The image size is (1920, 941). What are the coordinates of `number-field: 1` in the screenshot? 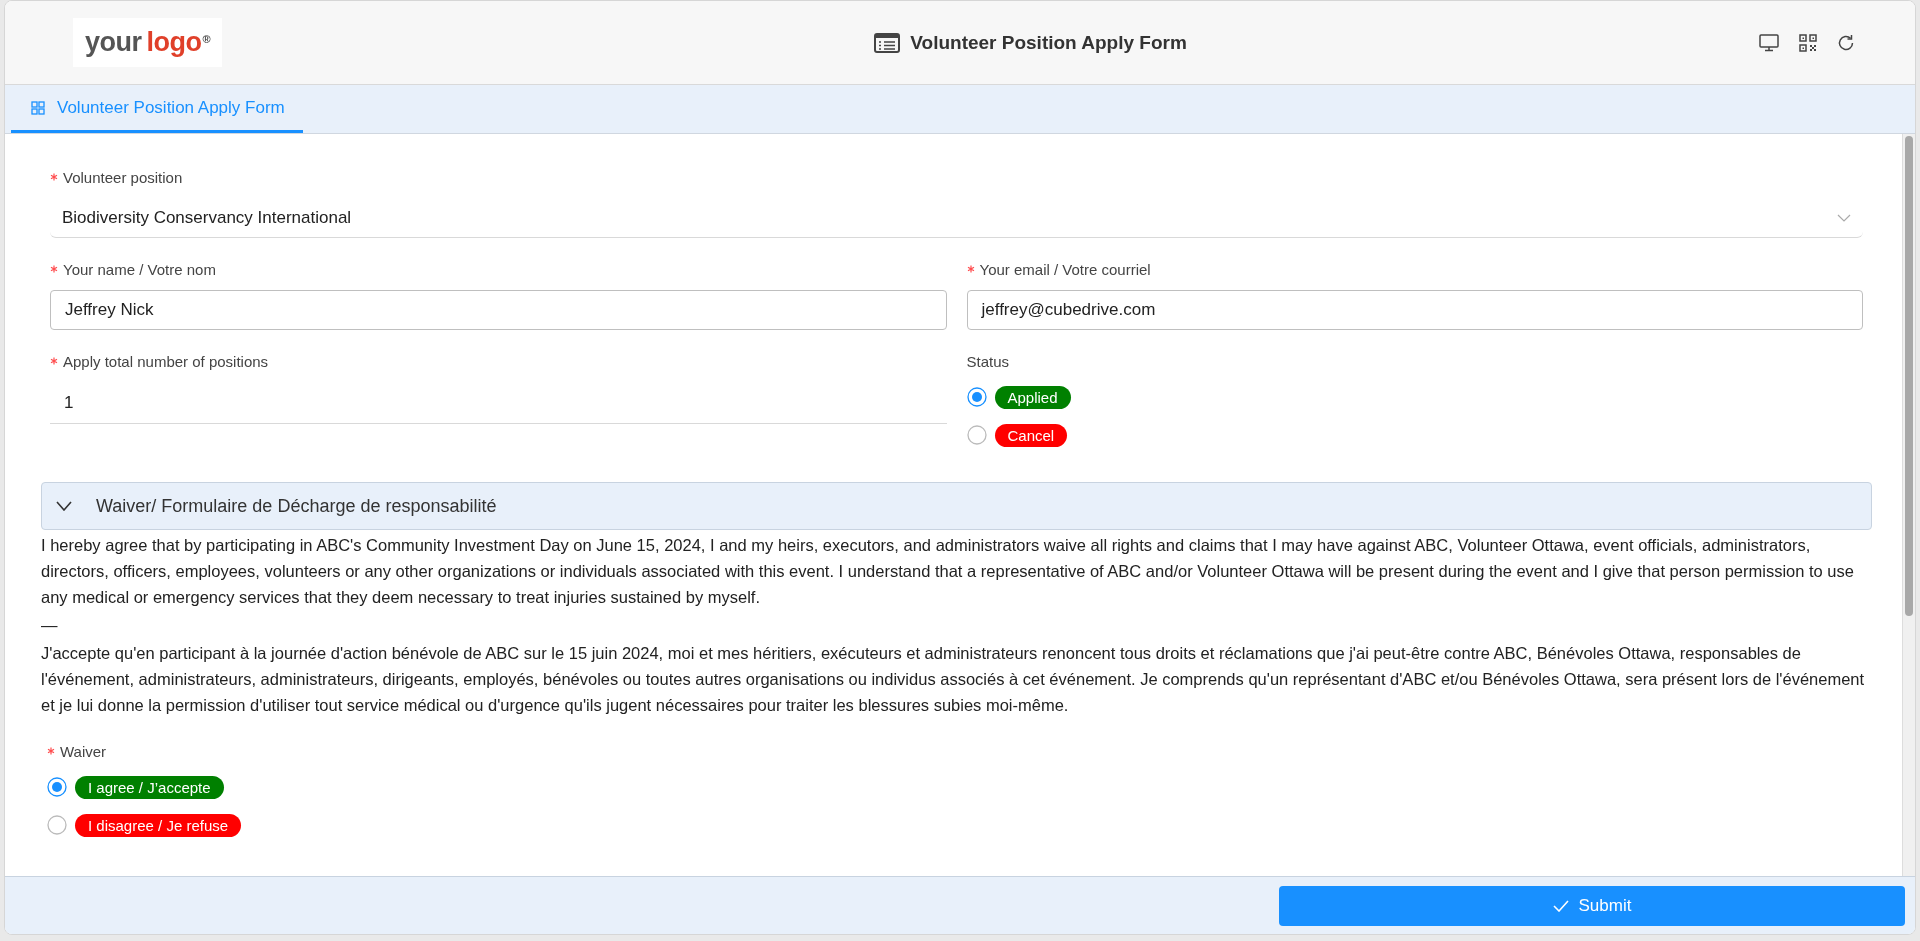 It's located at (498, 403).